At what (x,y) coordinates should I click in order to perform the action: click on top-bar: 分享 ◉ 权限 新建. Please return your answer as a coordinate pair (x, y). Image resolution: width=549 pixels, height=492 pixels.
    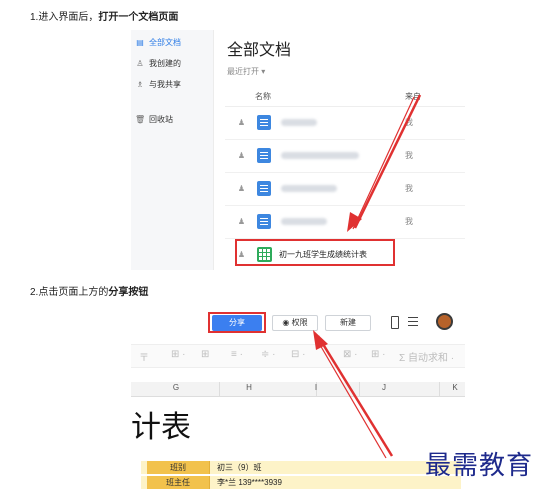
    Looking at the image, I should click on (298, 321).